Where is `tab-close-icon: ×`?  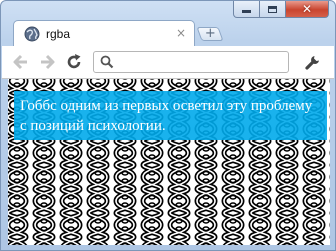
tab-close-icon: × is located at coordinates (181, 33).